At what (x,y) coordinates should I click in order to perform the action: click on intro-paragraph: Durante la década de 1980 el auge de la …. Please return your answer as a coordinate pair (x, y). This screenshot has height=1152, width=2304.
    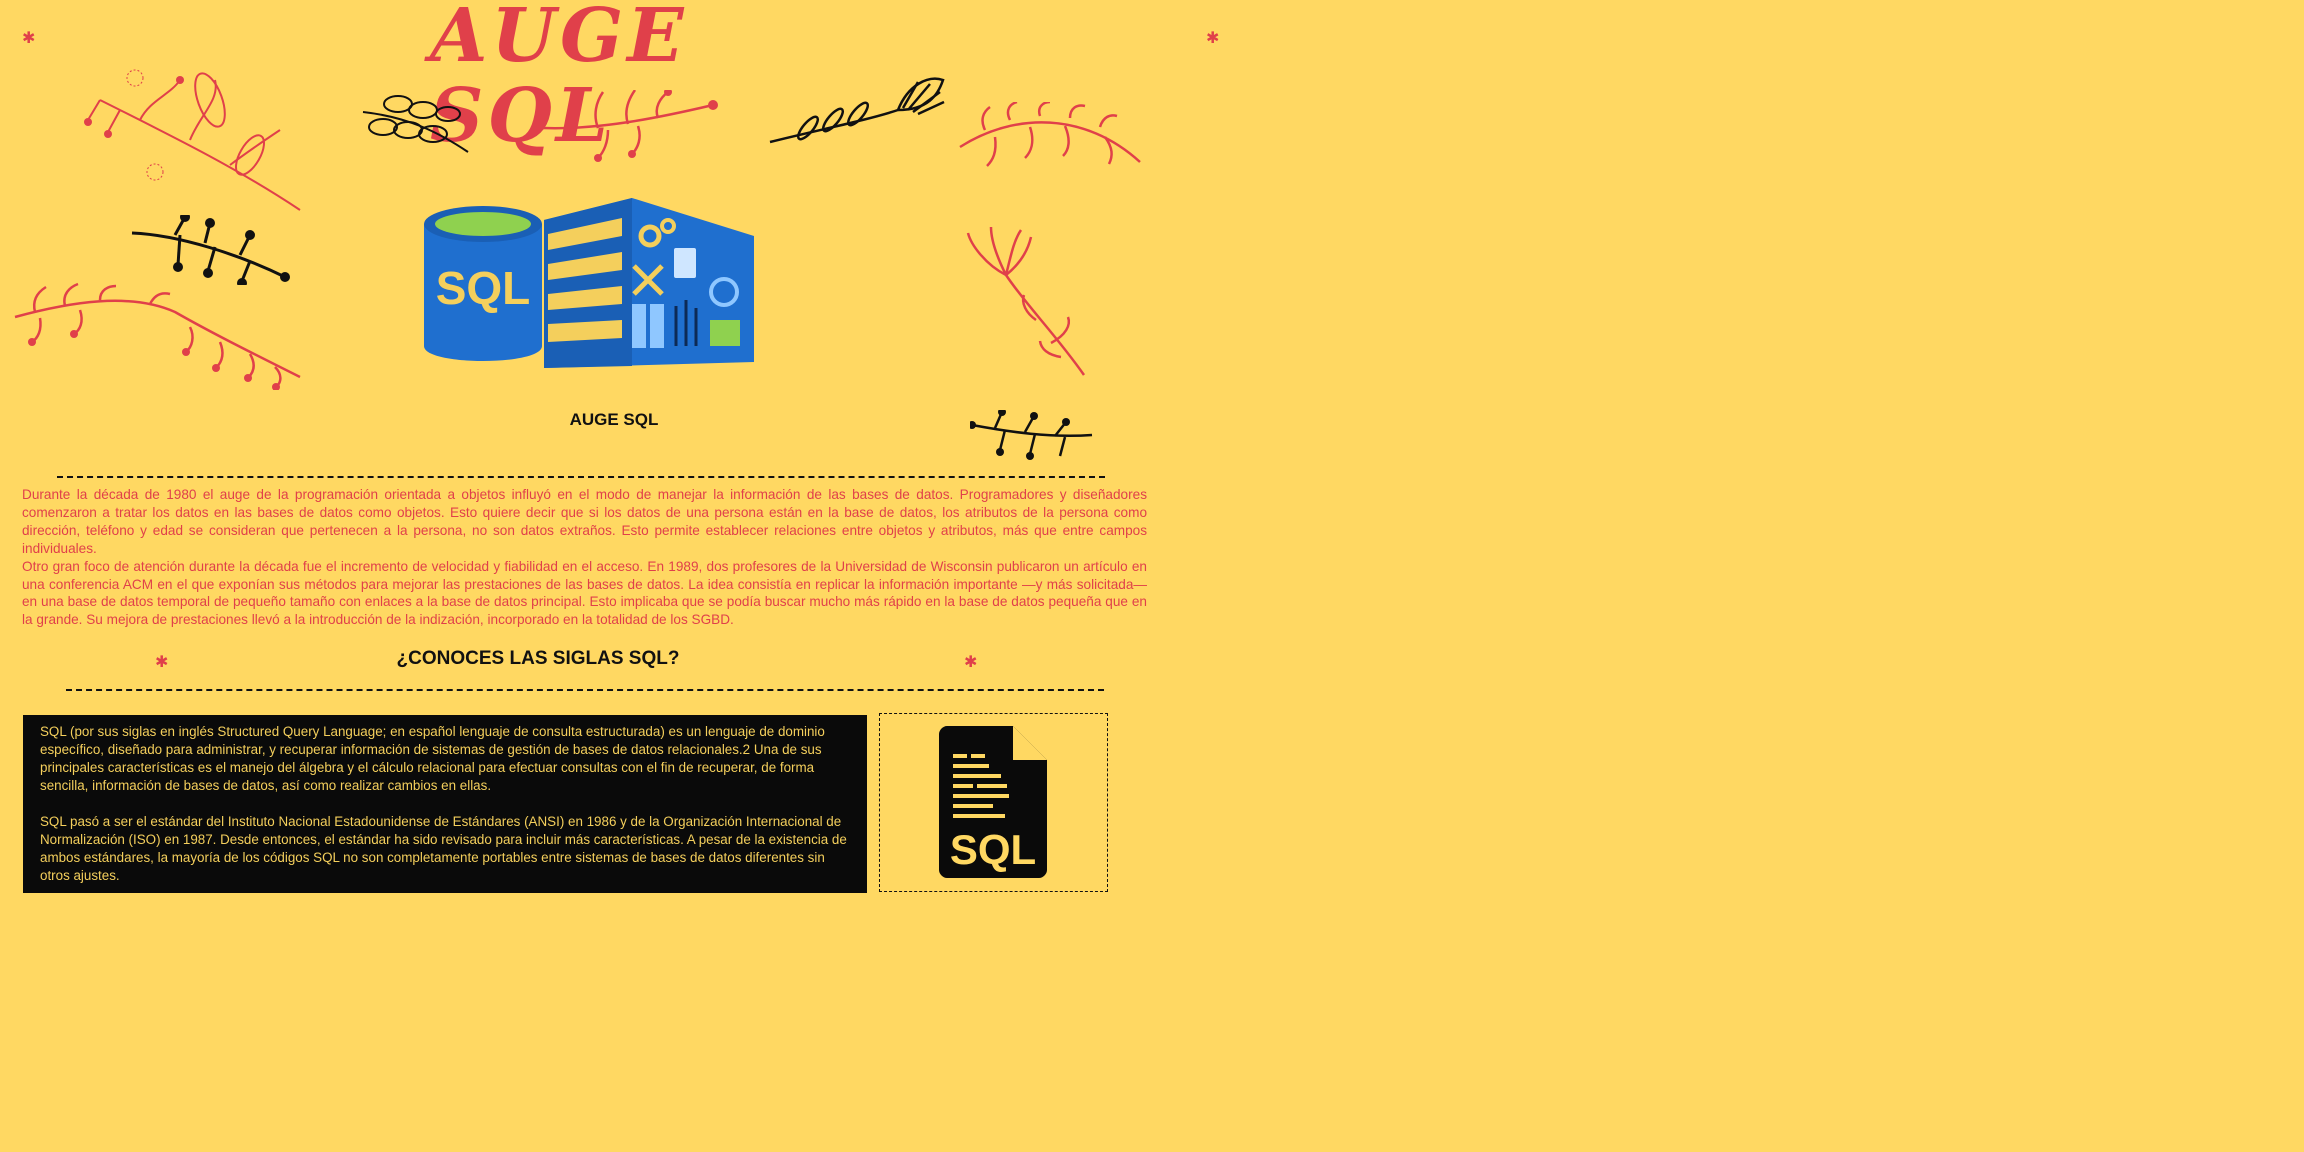
    Looking at the image, I should click on (584, 521).